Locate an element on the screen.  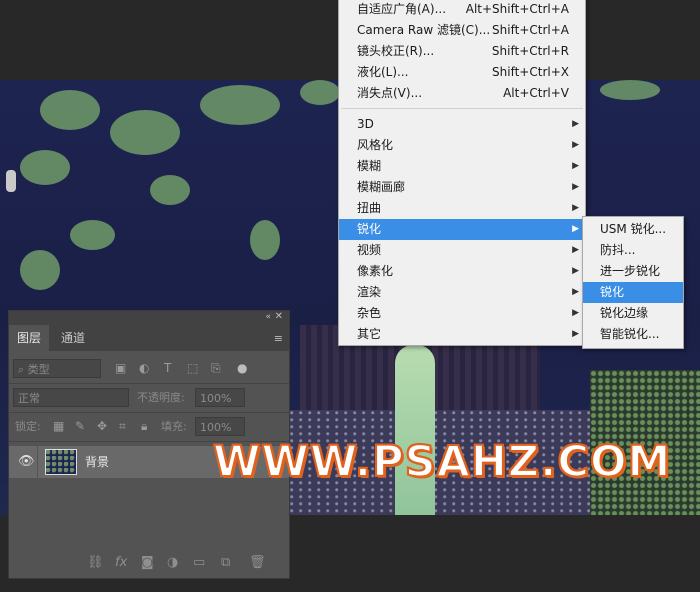
opacity-label: 不透明度: is located at coordinates (161, 397).